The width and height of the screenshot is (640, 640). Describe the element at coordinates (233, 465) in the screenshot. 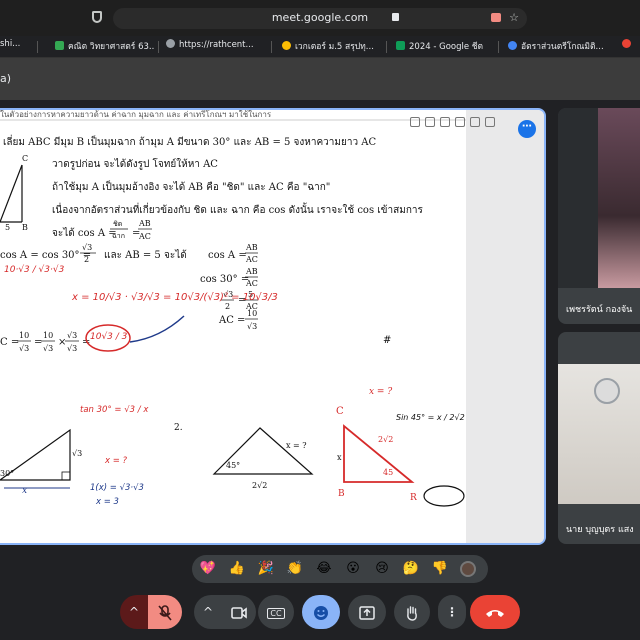

I see `svg-text: 45°` at that location.